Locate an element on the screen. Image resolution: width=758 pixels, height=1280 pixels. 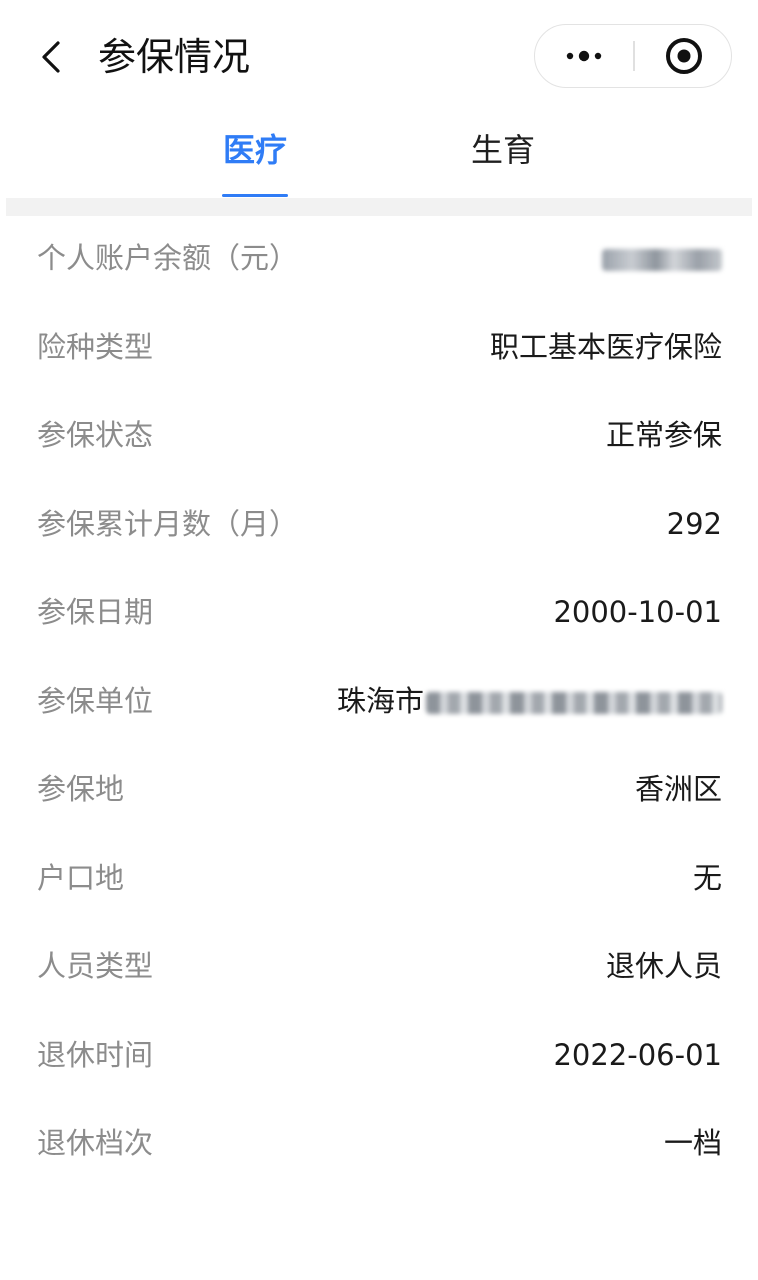
list-item-insured-date: 参保日期 2000-10-01 is located at coordinates (379, 614).